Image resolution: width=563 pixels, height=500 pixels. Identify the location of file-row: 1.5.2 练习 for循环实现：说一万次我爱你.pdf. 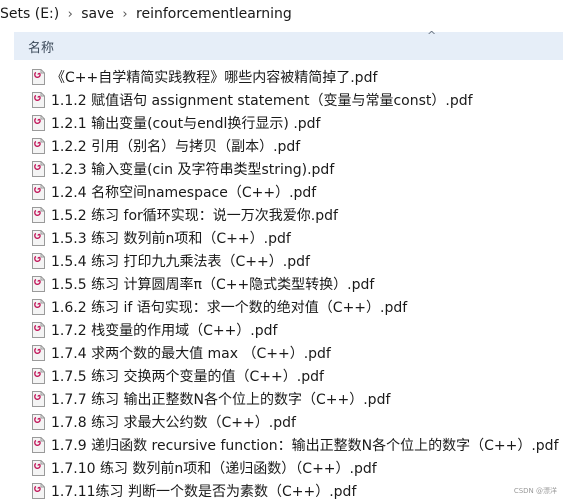
(281, 214).